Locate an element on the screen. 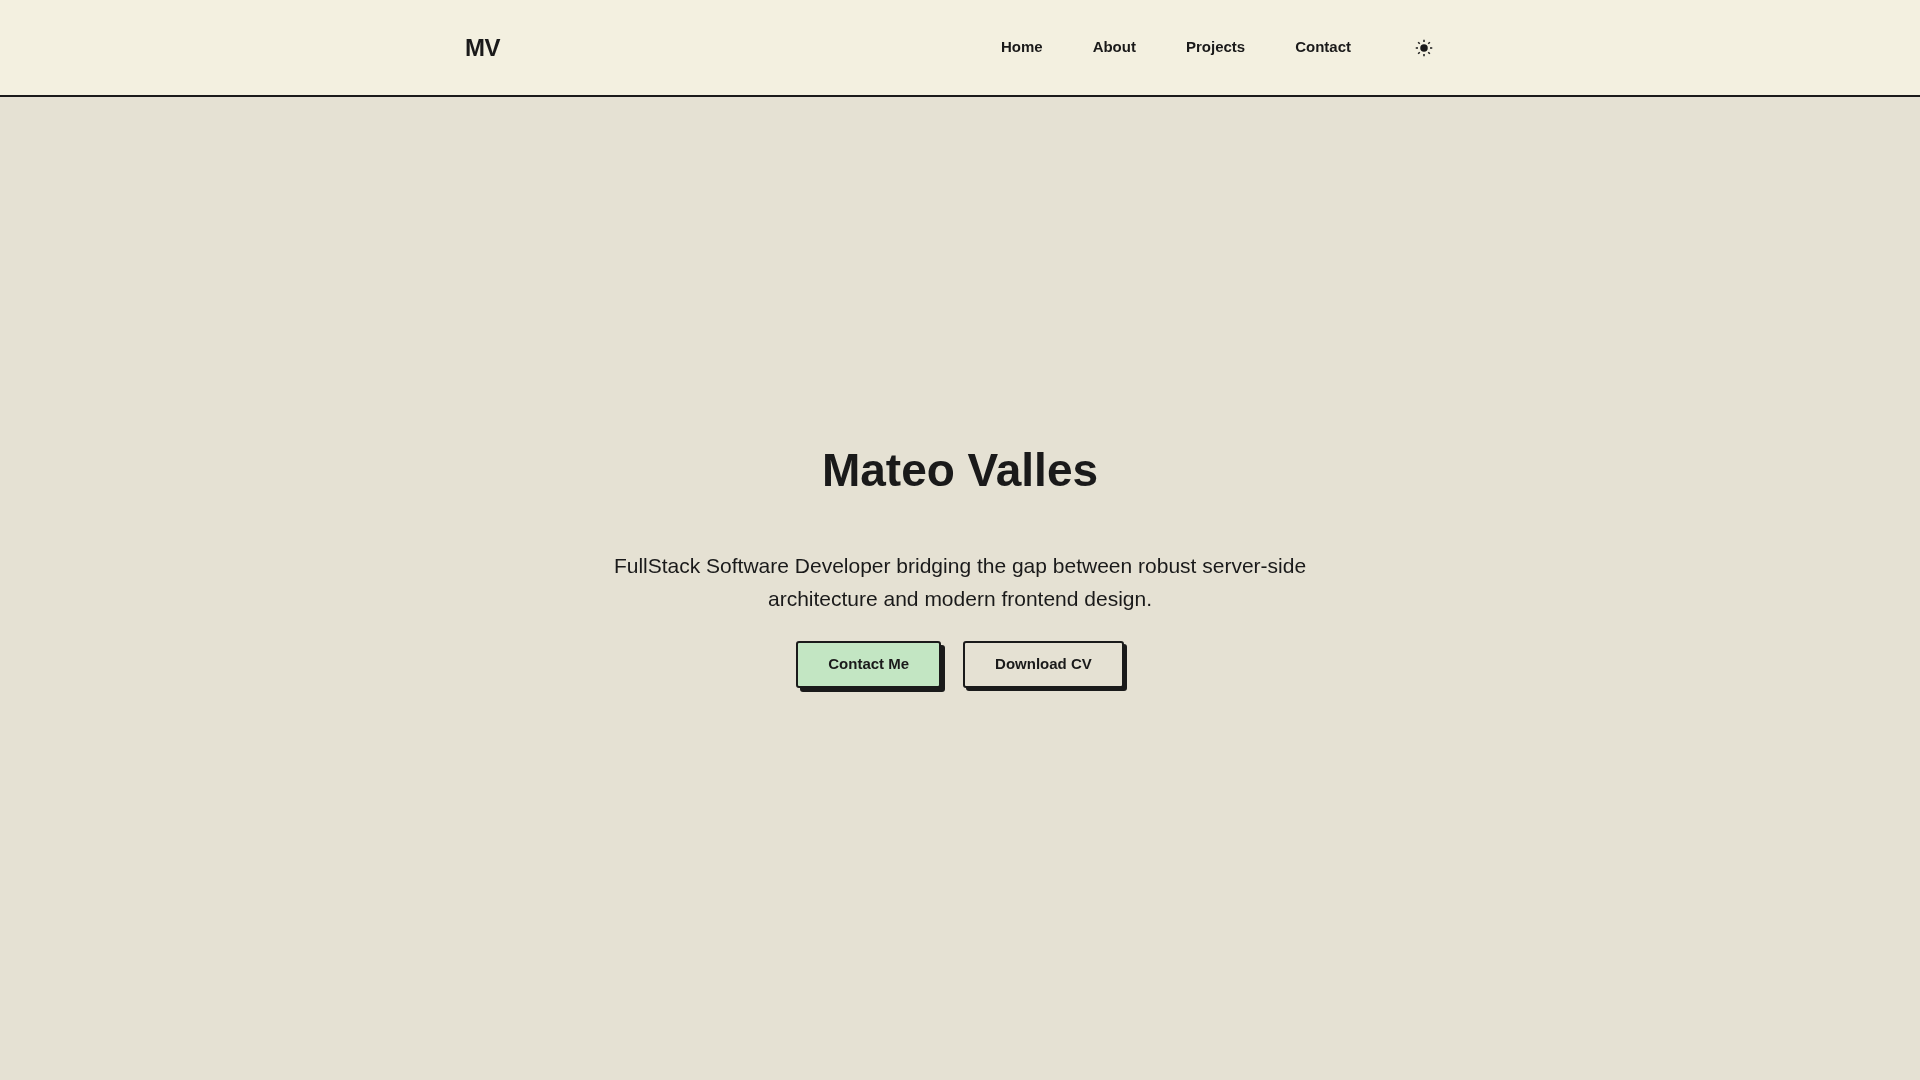 The image size is (1920, 1080). nav-link: Contact is located at coordinates (1323, 47).